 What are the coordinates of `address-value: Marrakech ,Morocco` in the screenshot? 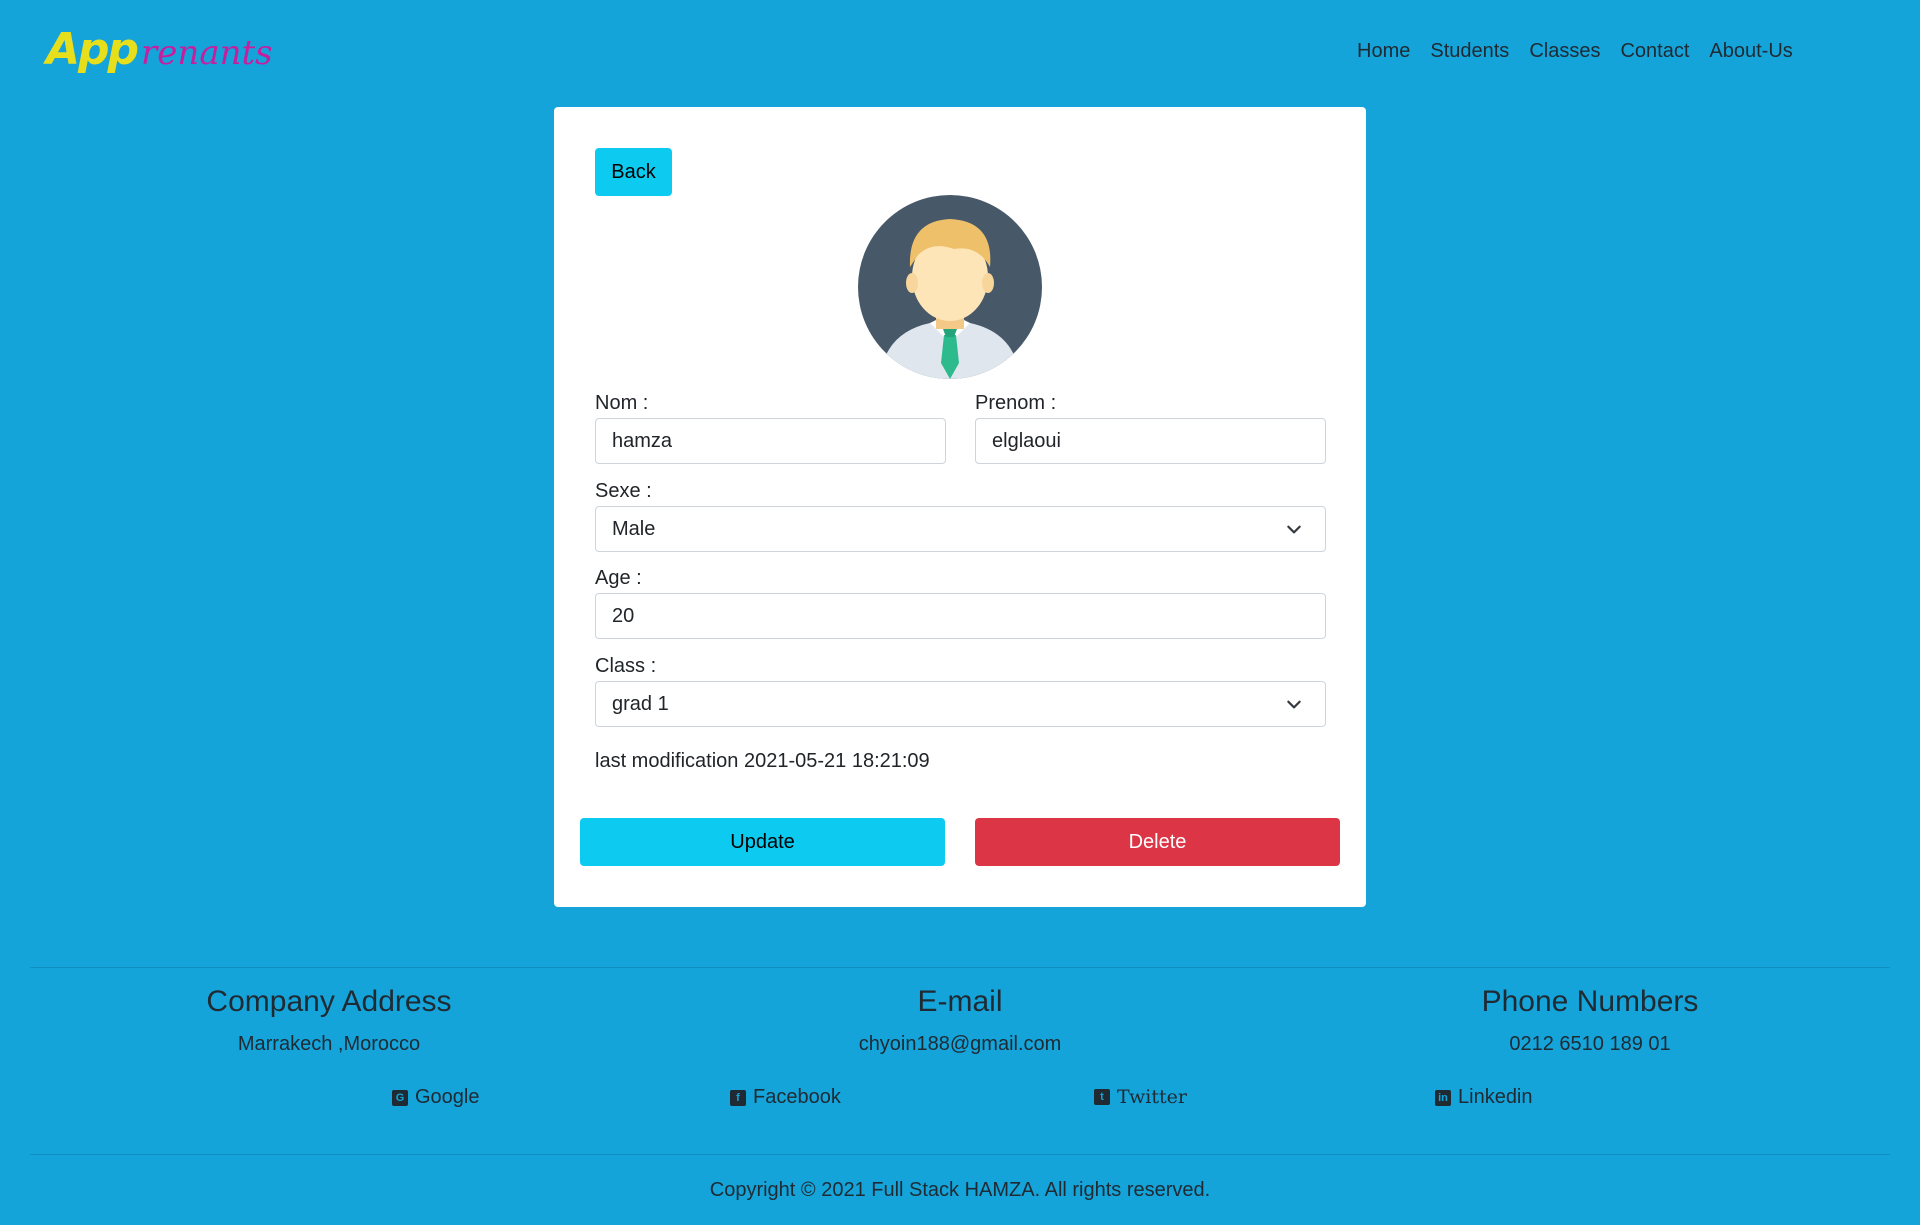 It's located at (329, 1044).